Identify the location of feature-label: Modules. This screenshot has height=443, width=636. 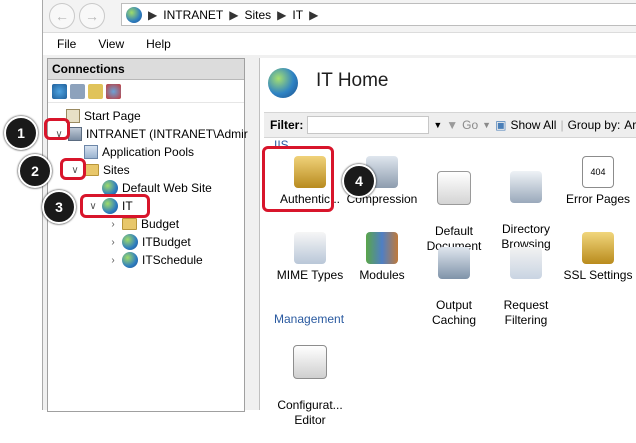
(382, 275).